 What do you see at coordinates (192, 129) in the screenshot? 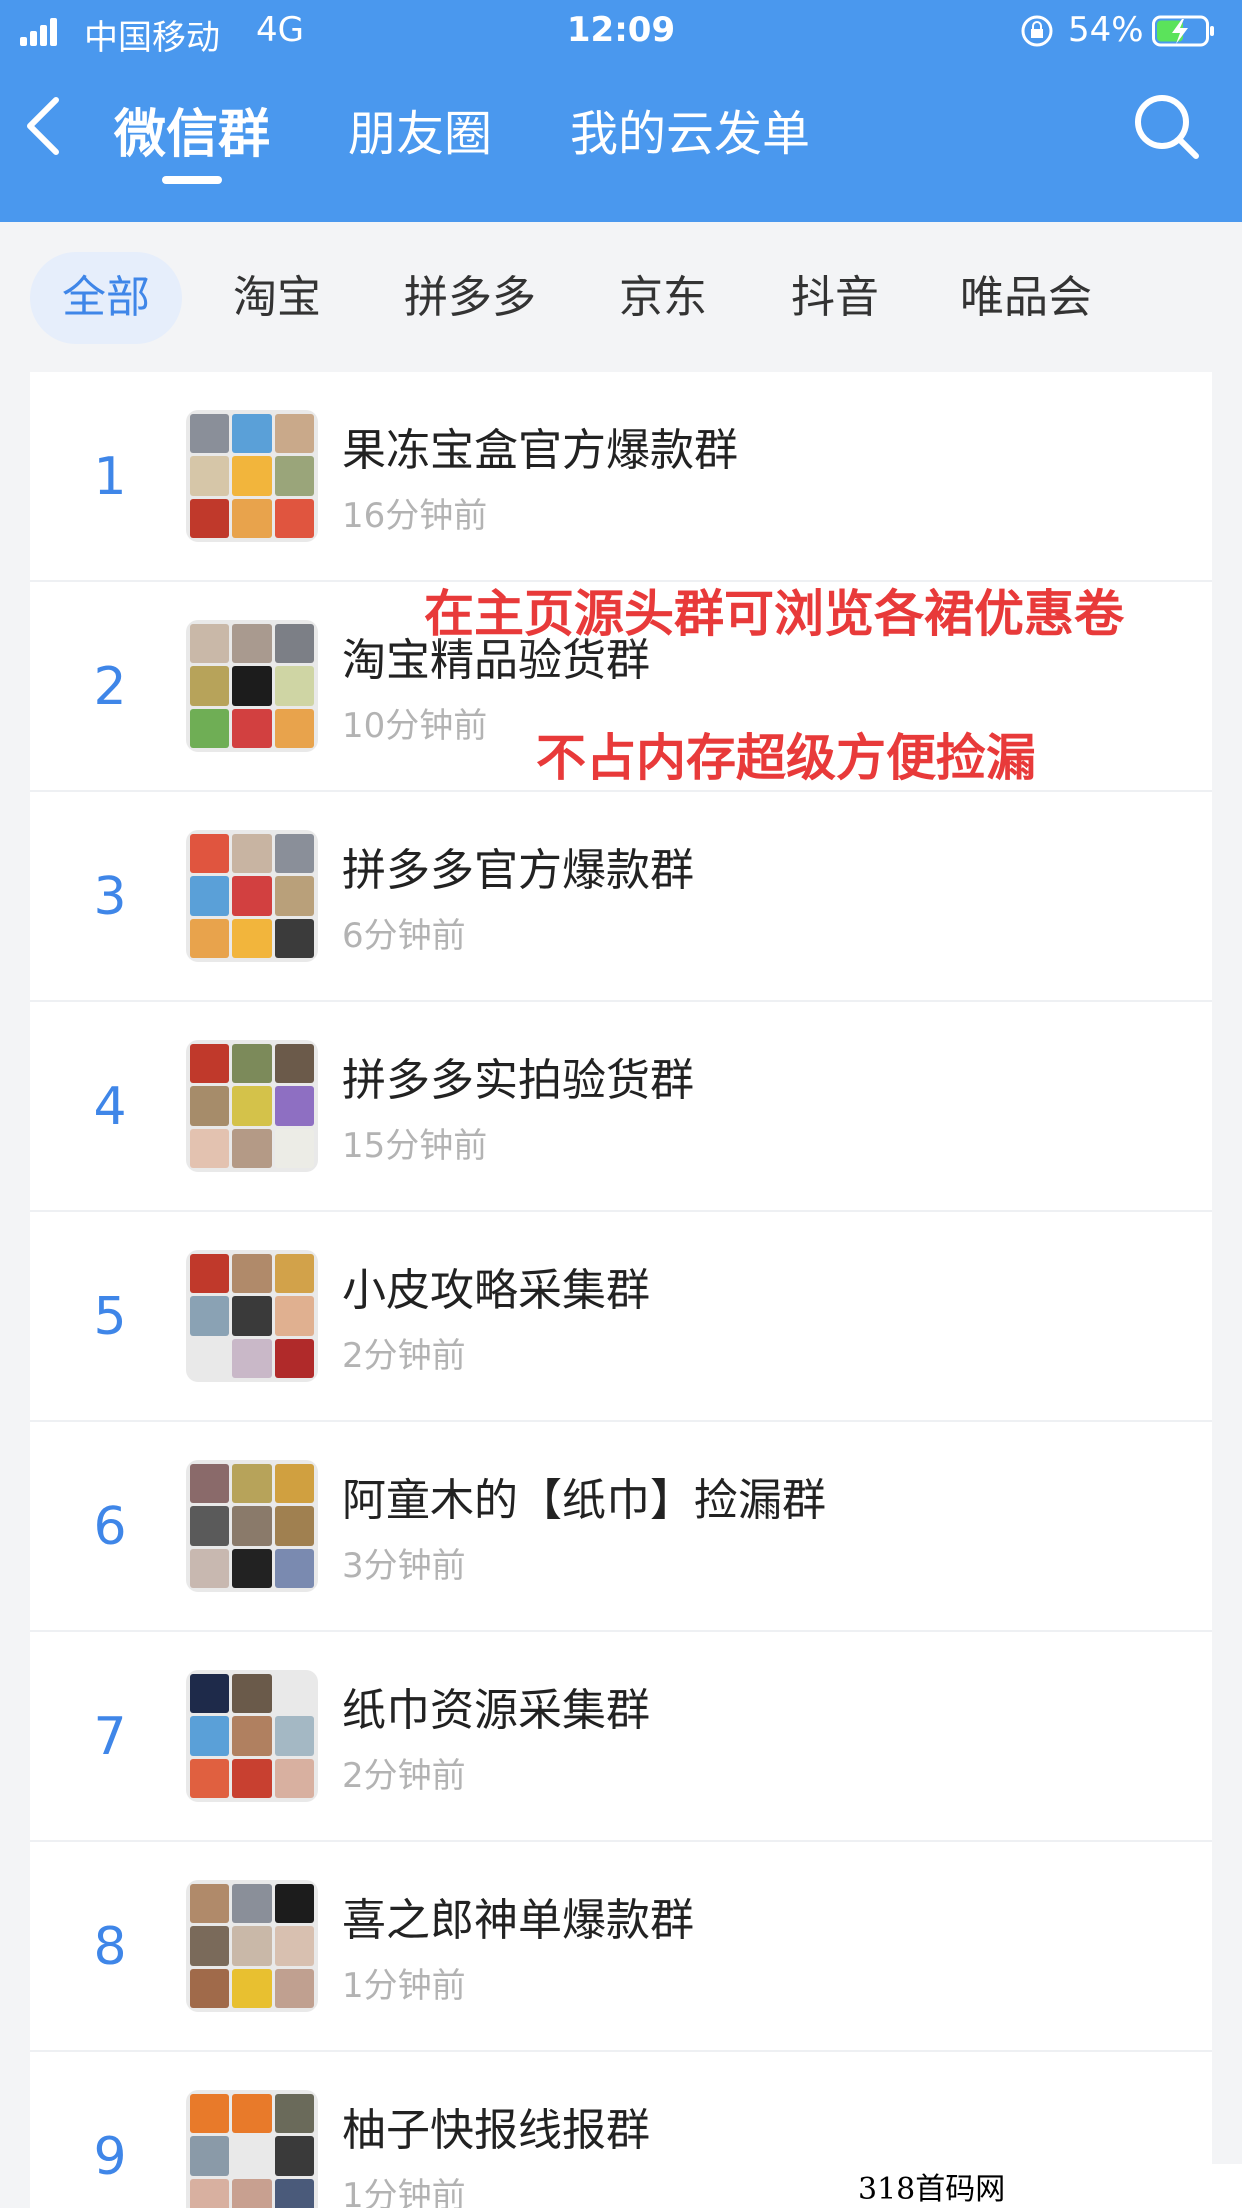
I see `tab-wechat-groups: 微信群` at bounding box center [192, 129].